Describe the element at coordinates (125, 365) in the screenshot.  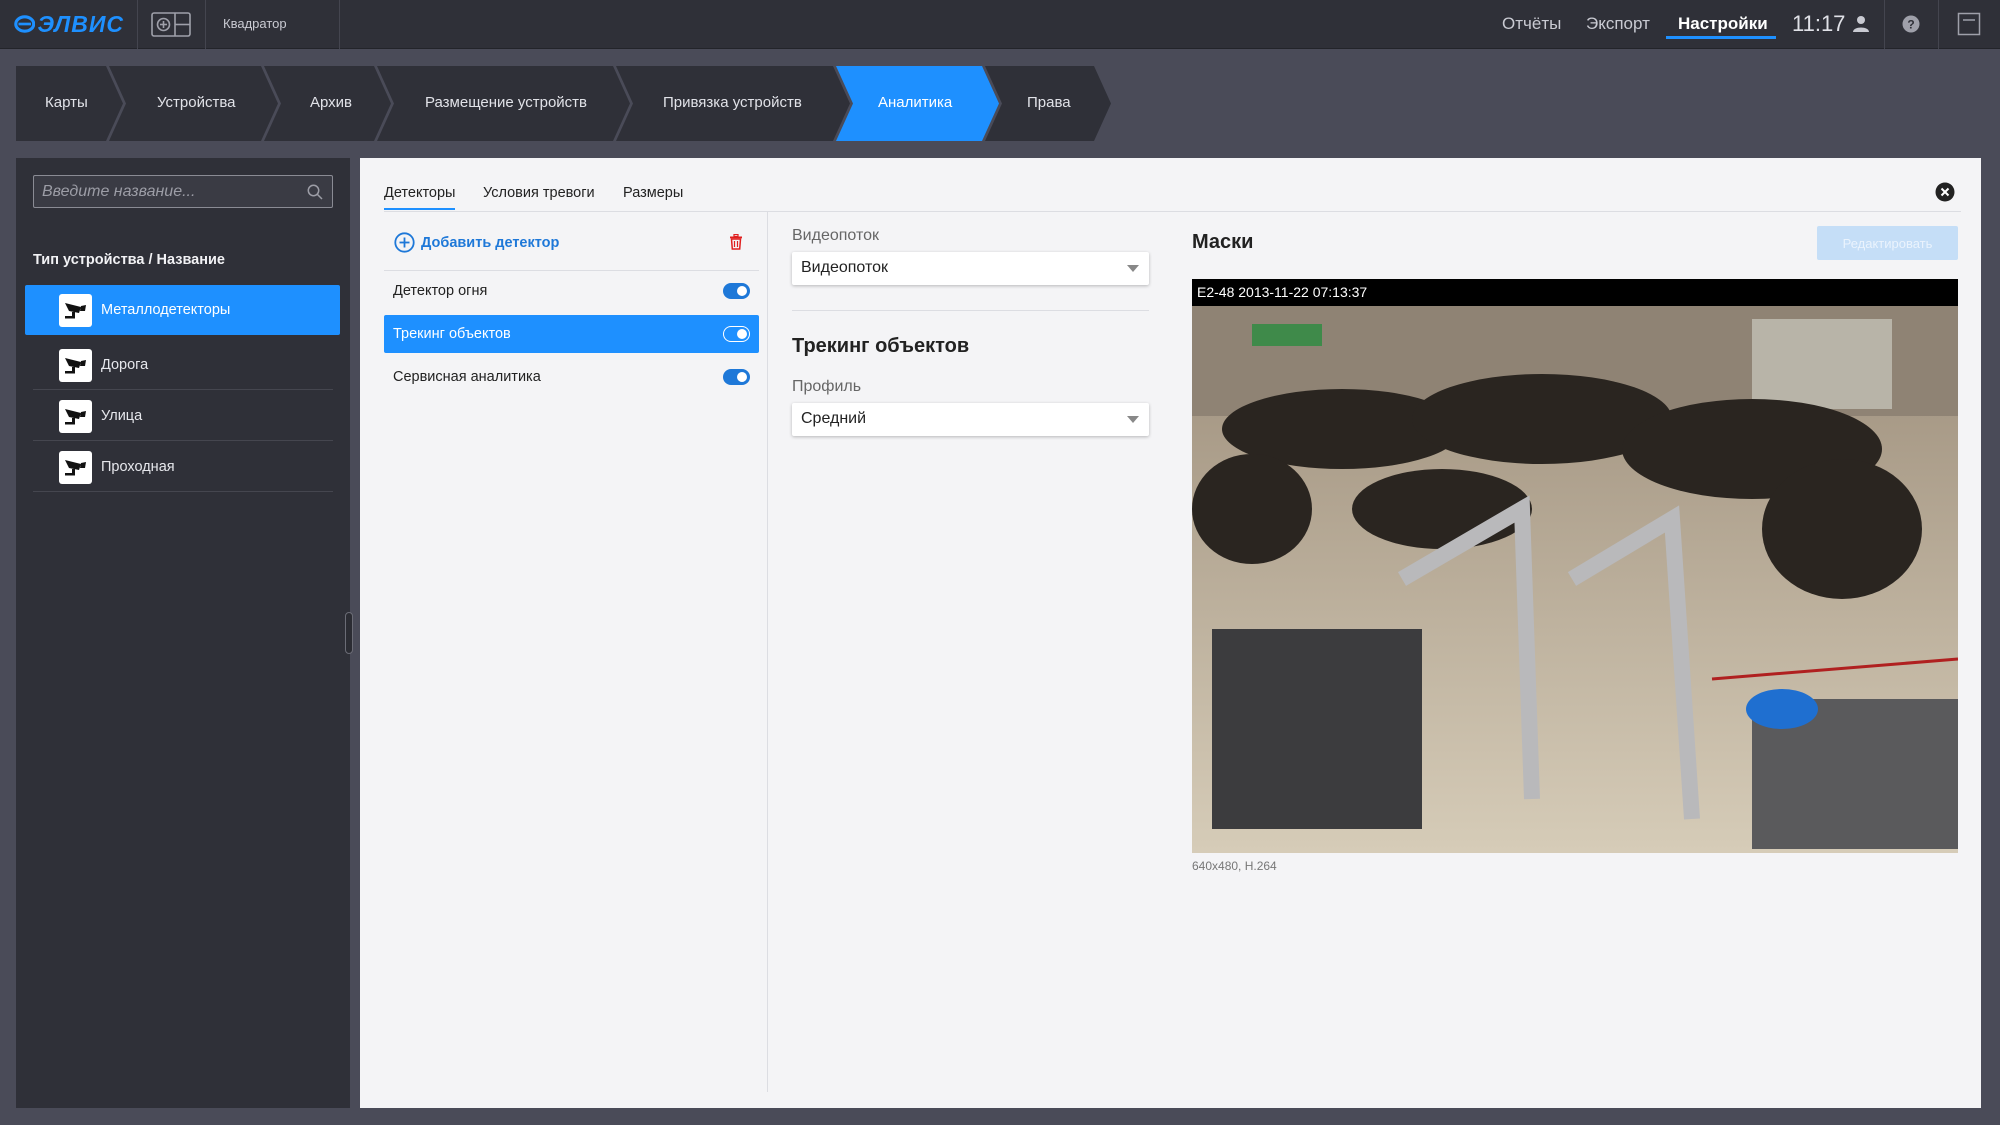
I see `device-item-label: Дорога` at that location.